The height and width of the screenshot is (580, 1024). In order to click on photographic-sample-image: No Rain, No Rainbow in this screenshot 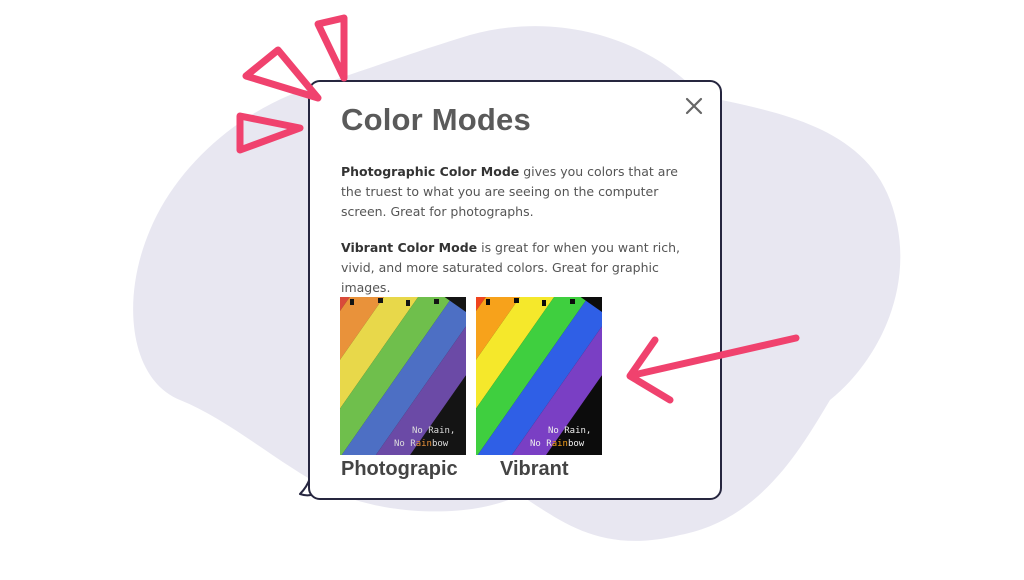, I will do `click(403, 376)`.